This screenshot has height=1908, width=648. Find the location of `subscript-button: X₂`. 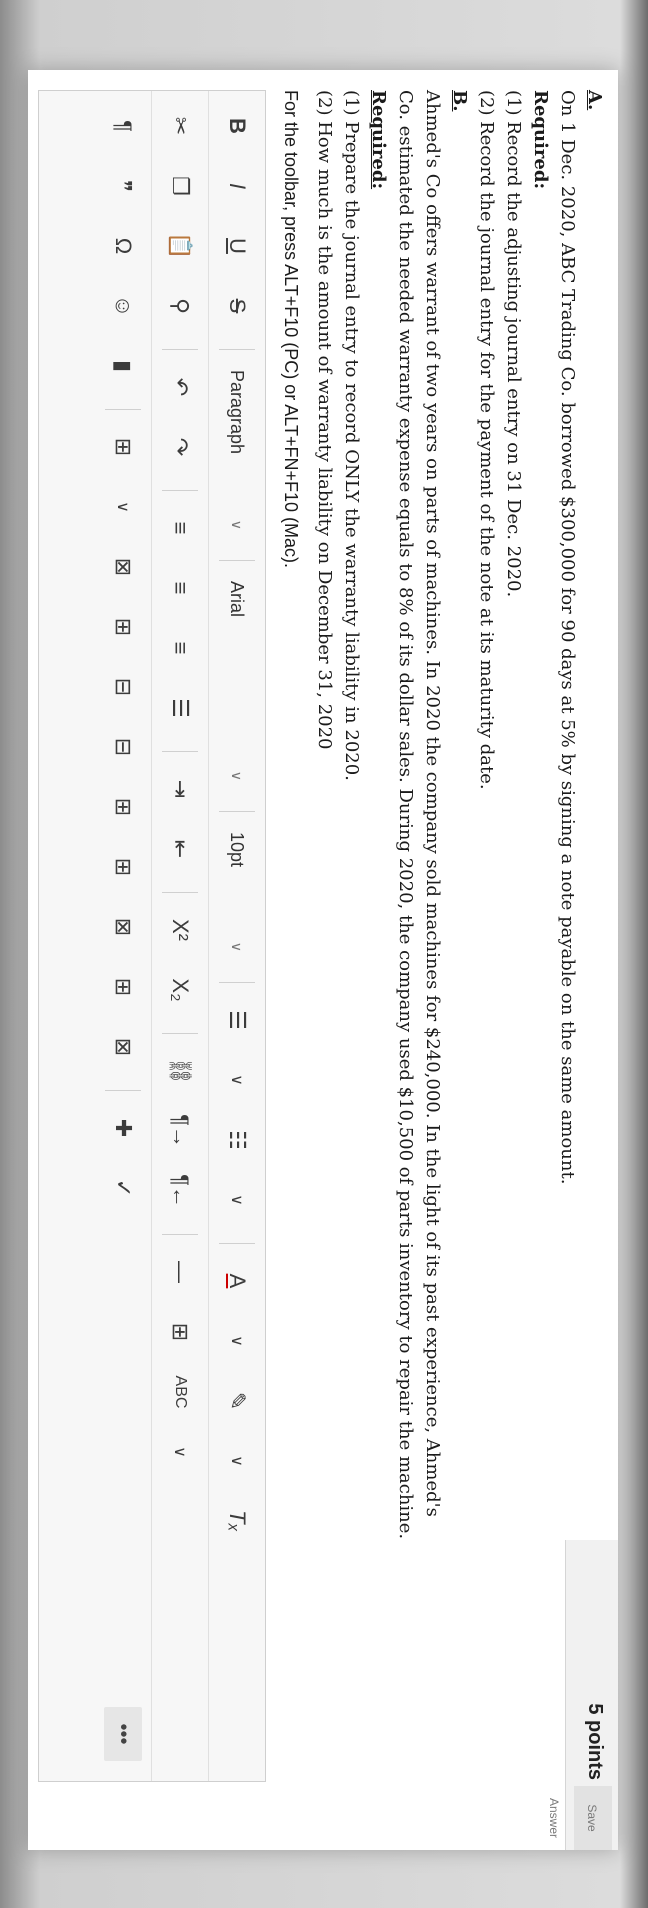

subscript-button: X₂ is located at coordinates (180, 990).